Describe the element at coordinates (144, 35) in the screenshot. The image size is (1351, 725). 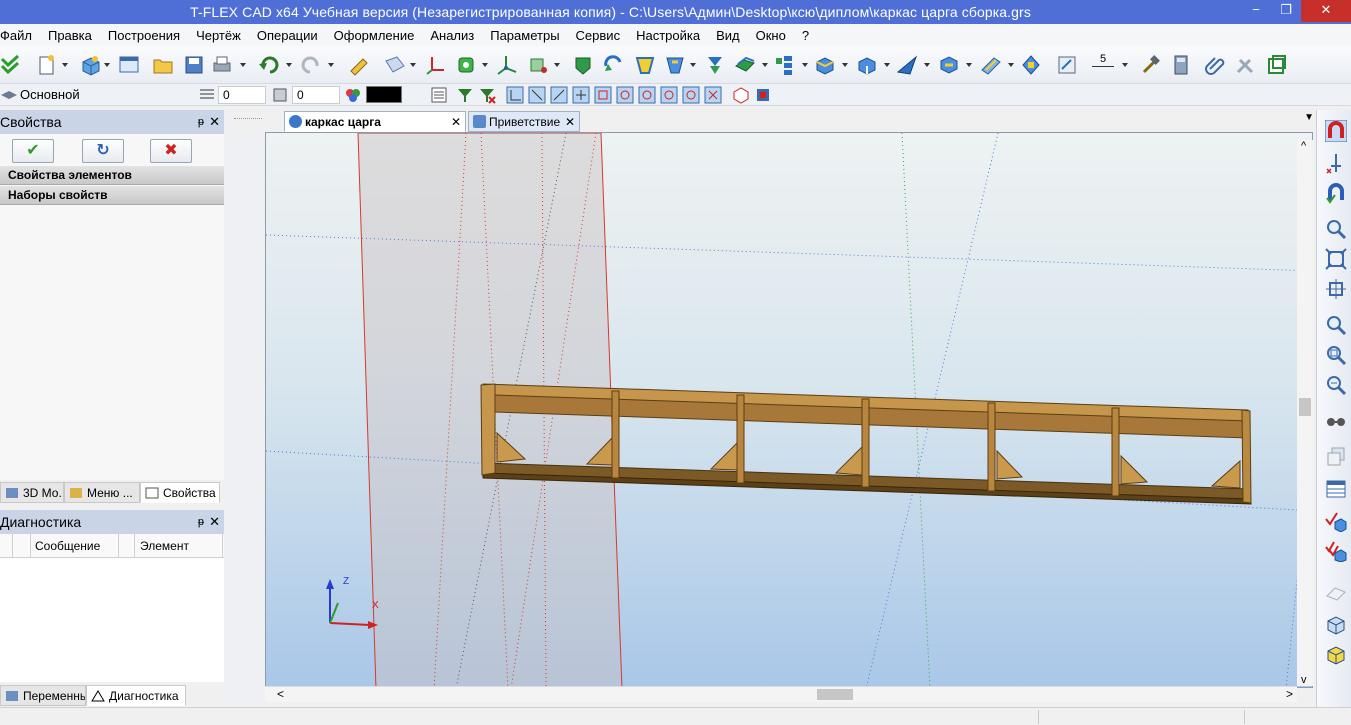
I see `menu-construct: Построения` at that location.